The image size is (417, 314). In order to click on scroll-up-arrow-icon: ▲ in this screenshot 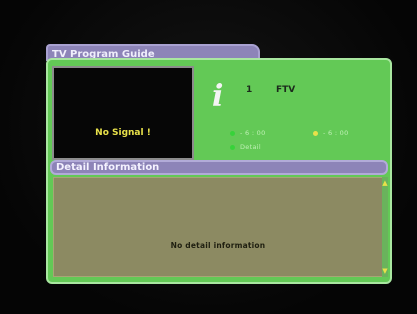, I will do `click(385, 183)`.